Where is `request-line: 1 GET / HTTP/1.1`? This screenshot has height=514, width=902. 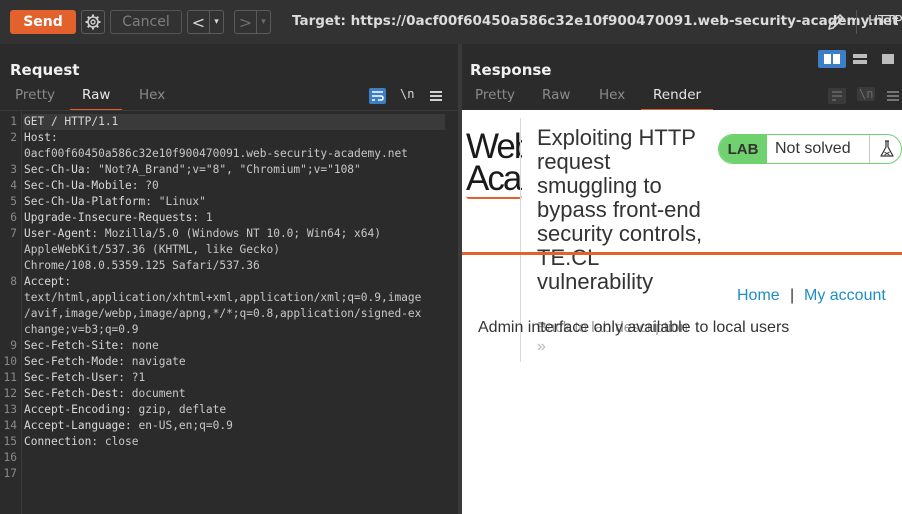
request-line: 1 GET / HTTP/1.1 is located at coordinates (229, 122).